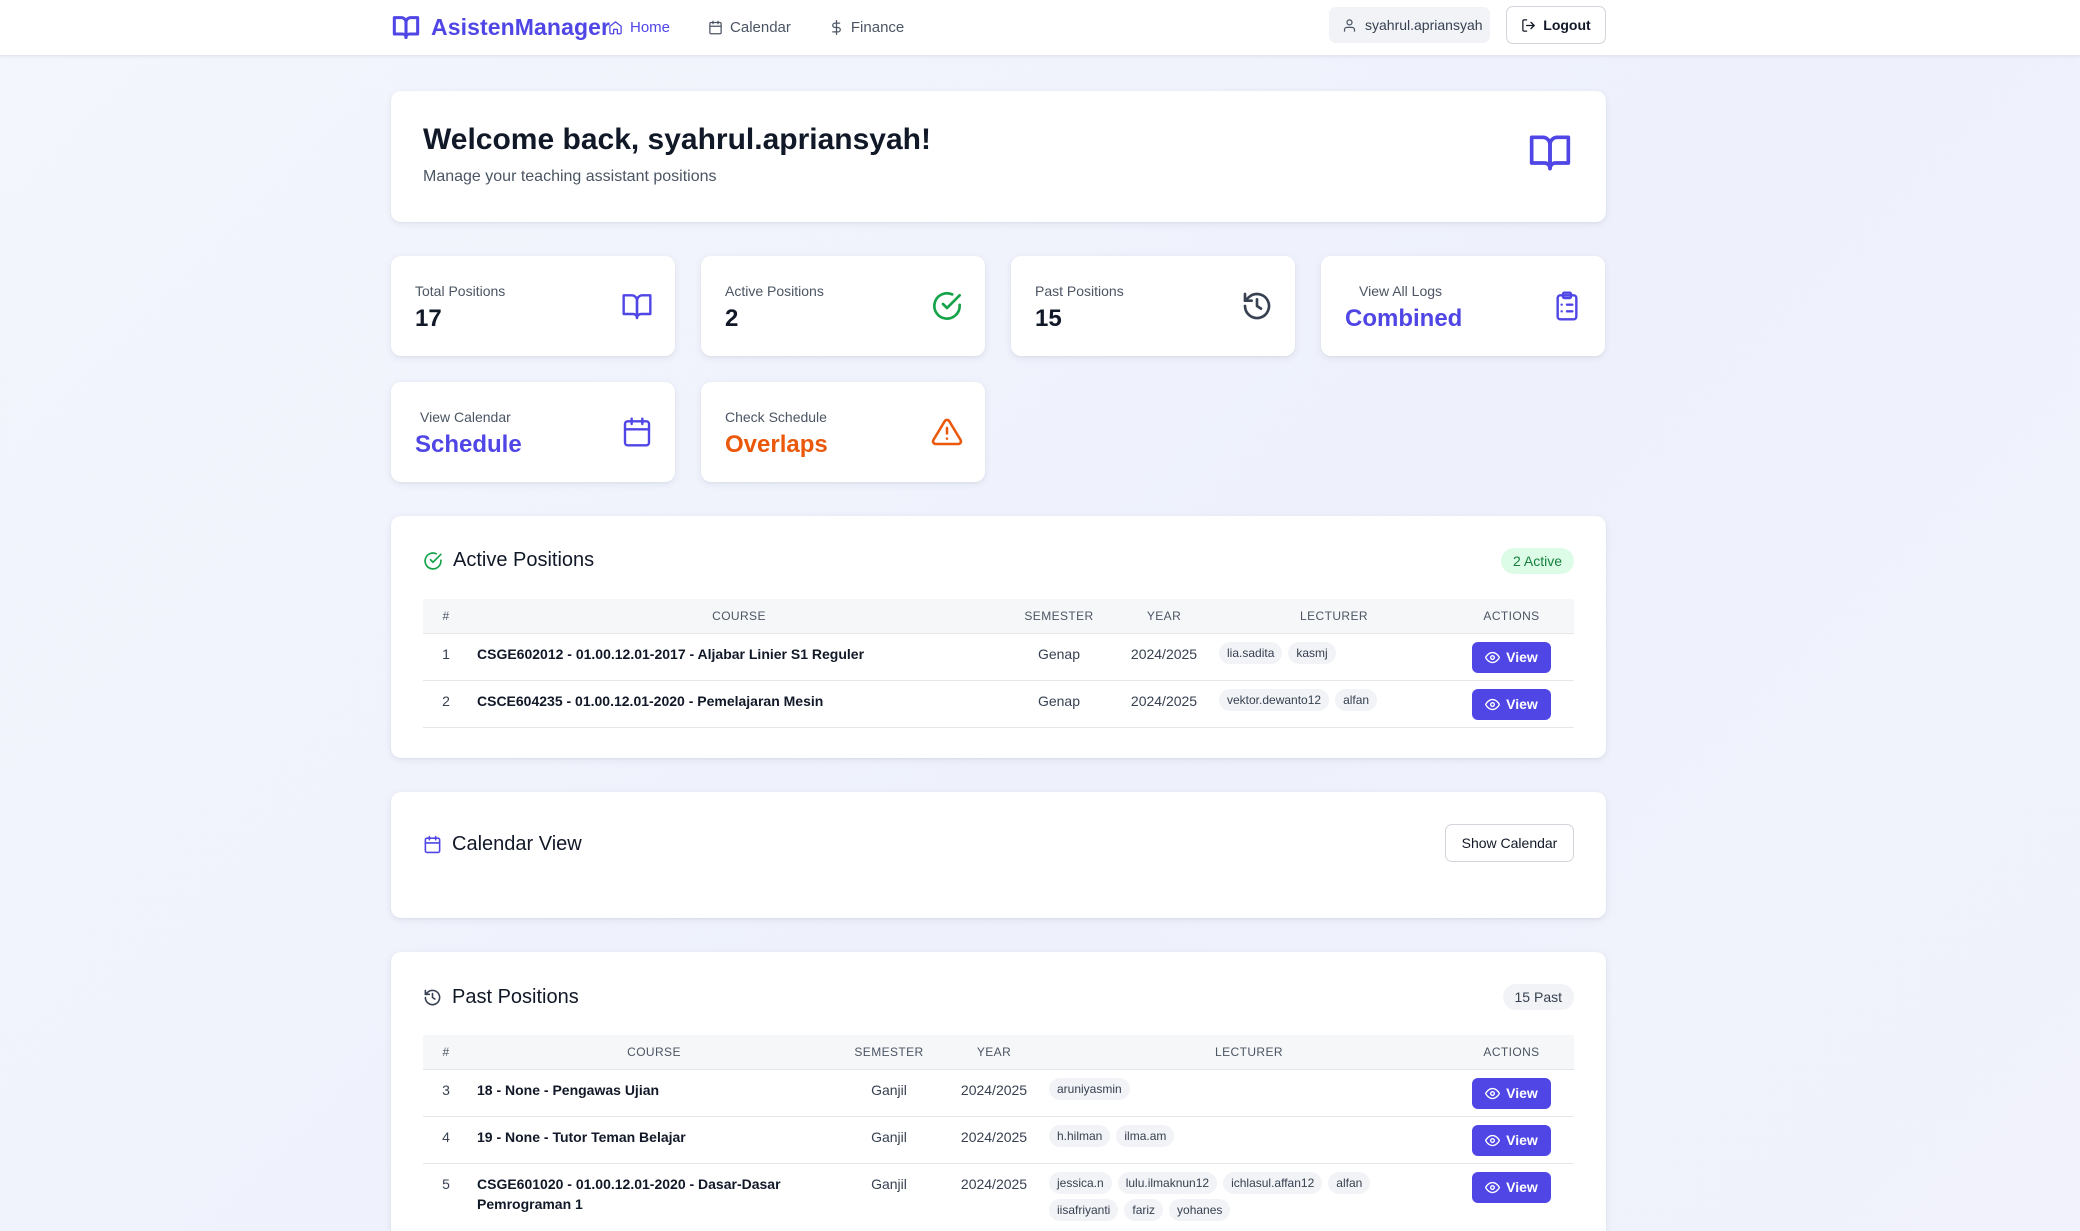  What do you see at coordinates (1404, 318) in the screenshot?
I see `stat-value: Combined` at bounding box center [1404, 318].